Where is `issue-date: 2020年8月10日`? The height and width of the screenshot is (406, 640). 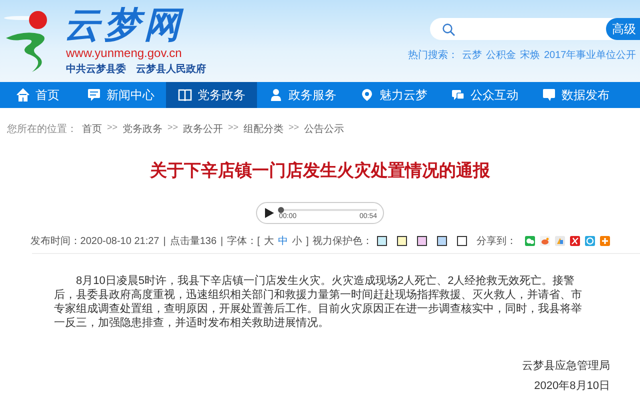 issue-date: 2020年8月10日 is located at coordinates (572, 386).